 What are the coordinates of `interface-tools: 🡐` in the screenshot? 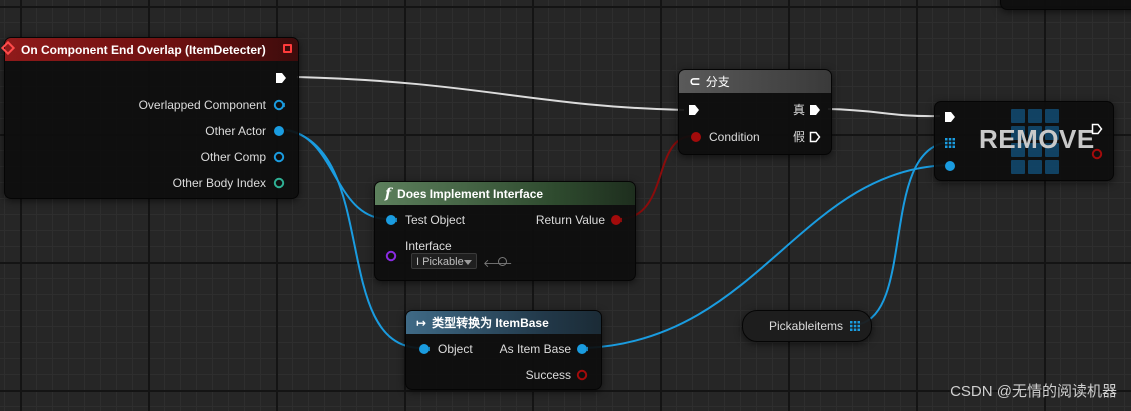 It's located at (498, 263).